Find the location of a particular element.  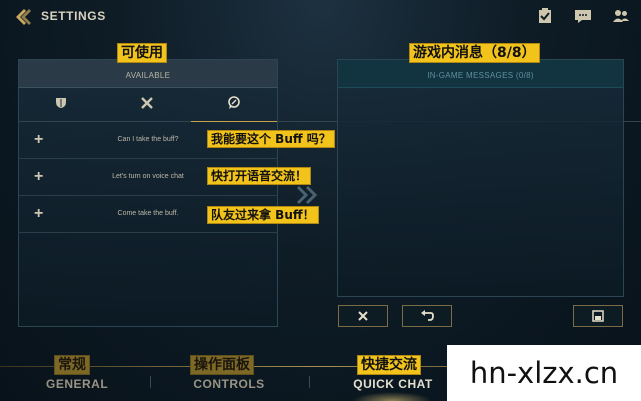

row-translation-zh: 快打开语音交流！ is located at coordinates (259, 176).